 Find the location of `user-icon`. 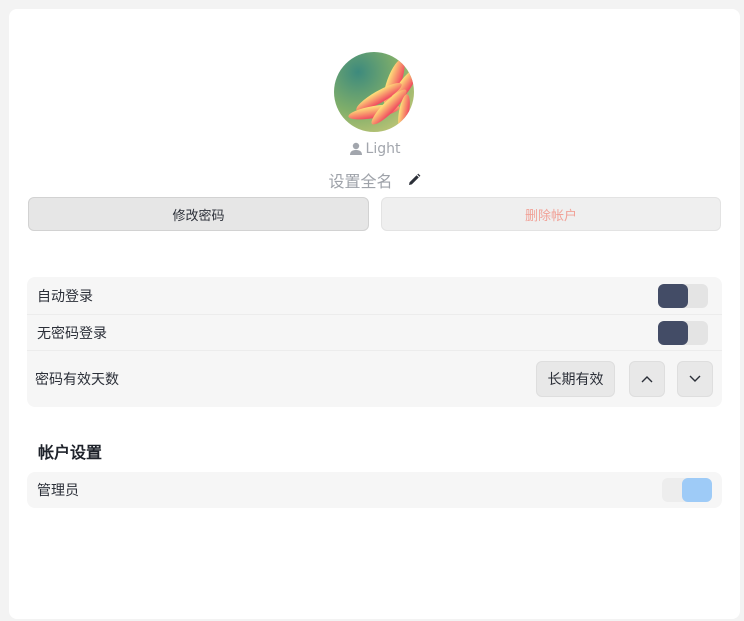

user-icon is located at coordinates (355, 148).